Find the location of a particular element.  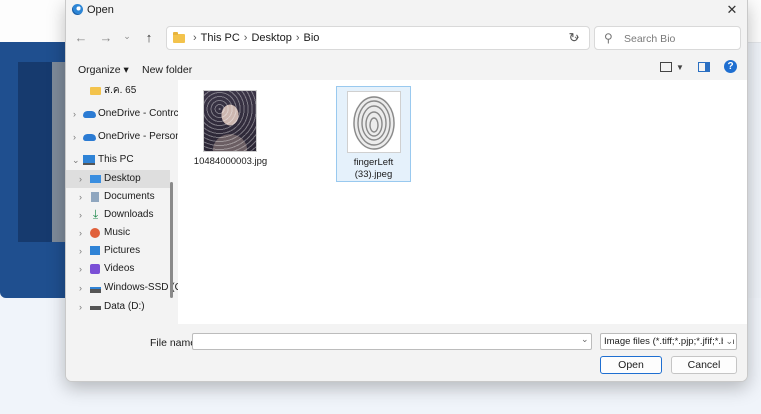

app-icon is located at coordinates (77, 9).